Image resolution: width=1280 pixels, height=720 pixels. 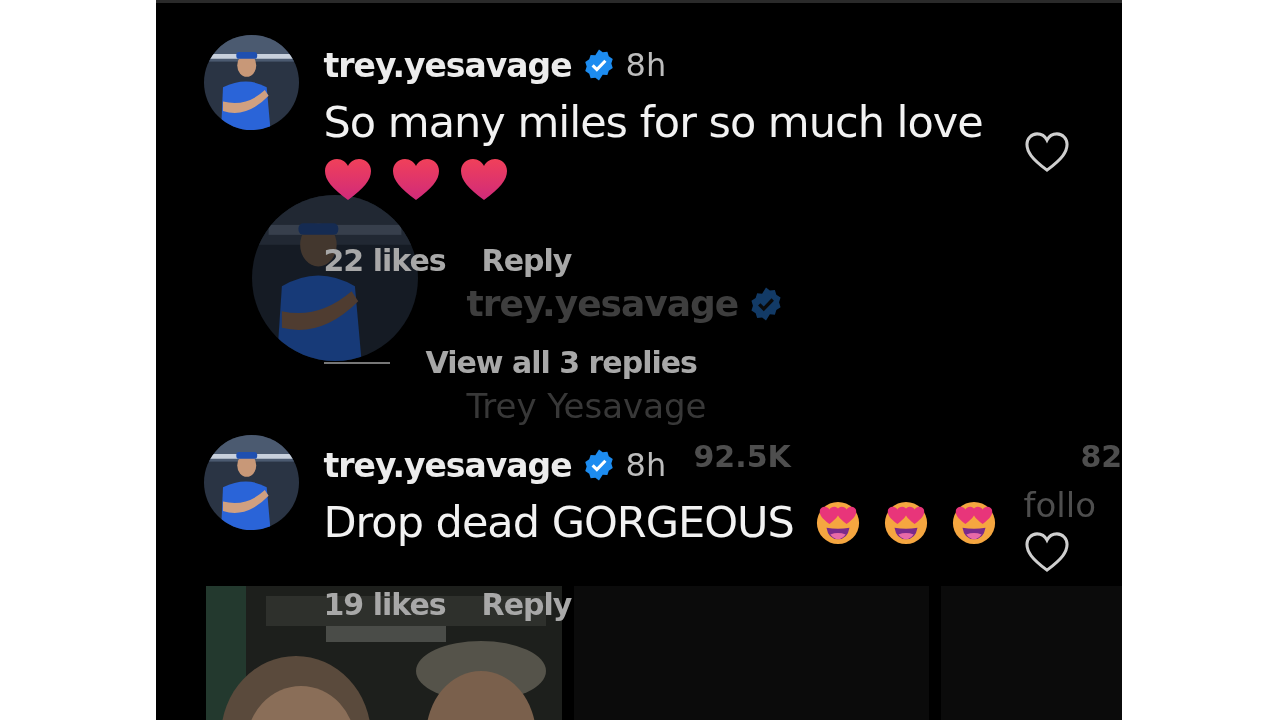 What do you see at coordinates (602, 303) in the screenshot?
I see `profile-username: trey.yesavage` at bounding box center [602, 303].